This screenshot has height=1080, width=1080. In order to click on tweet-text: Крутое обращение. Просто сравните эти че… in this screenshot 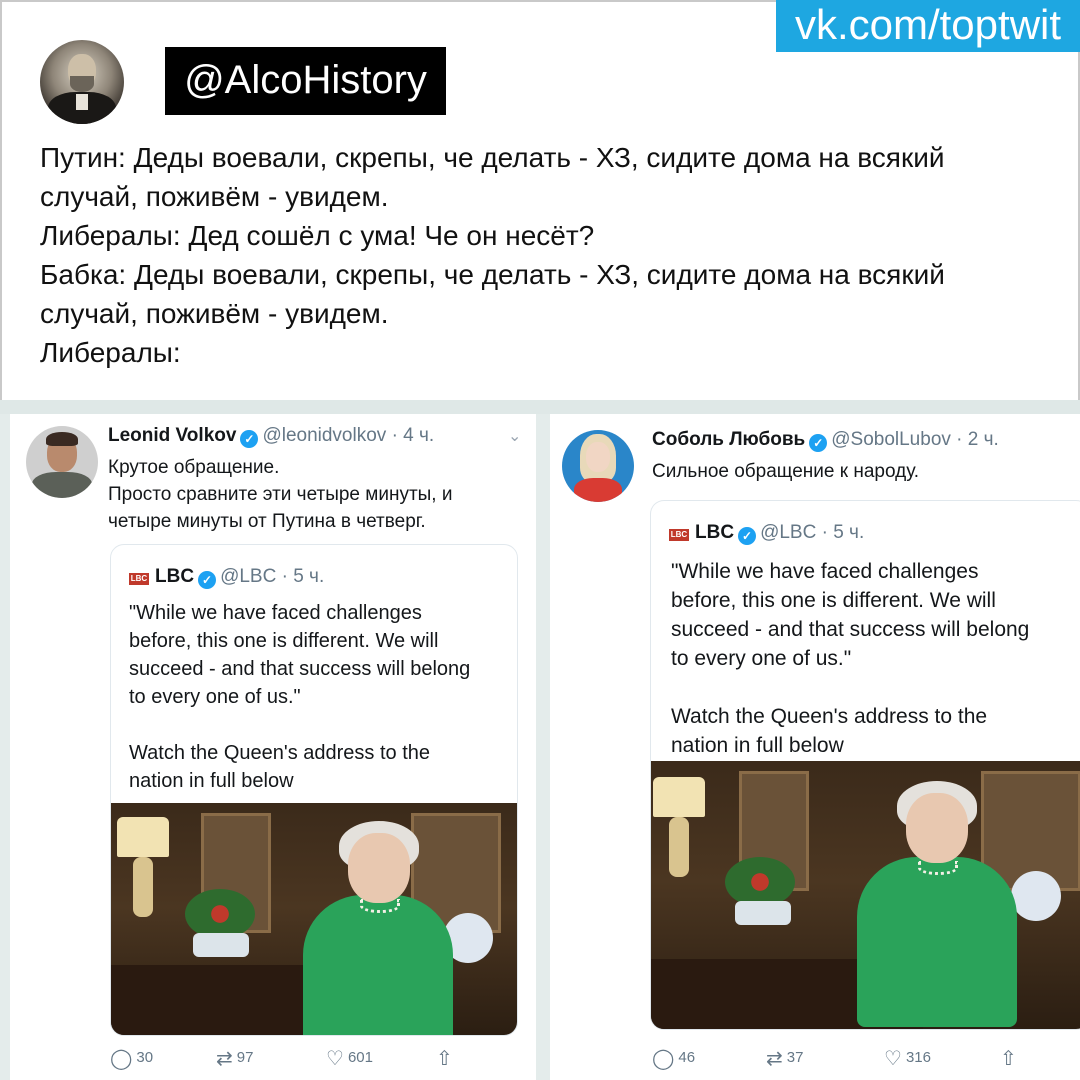, I will do `click(280, 494)`.